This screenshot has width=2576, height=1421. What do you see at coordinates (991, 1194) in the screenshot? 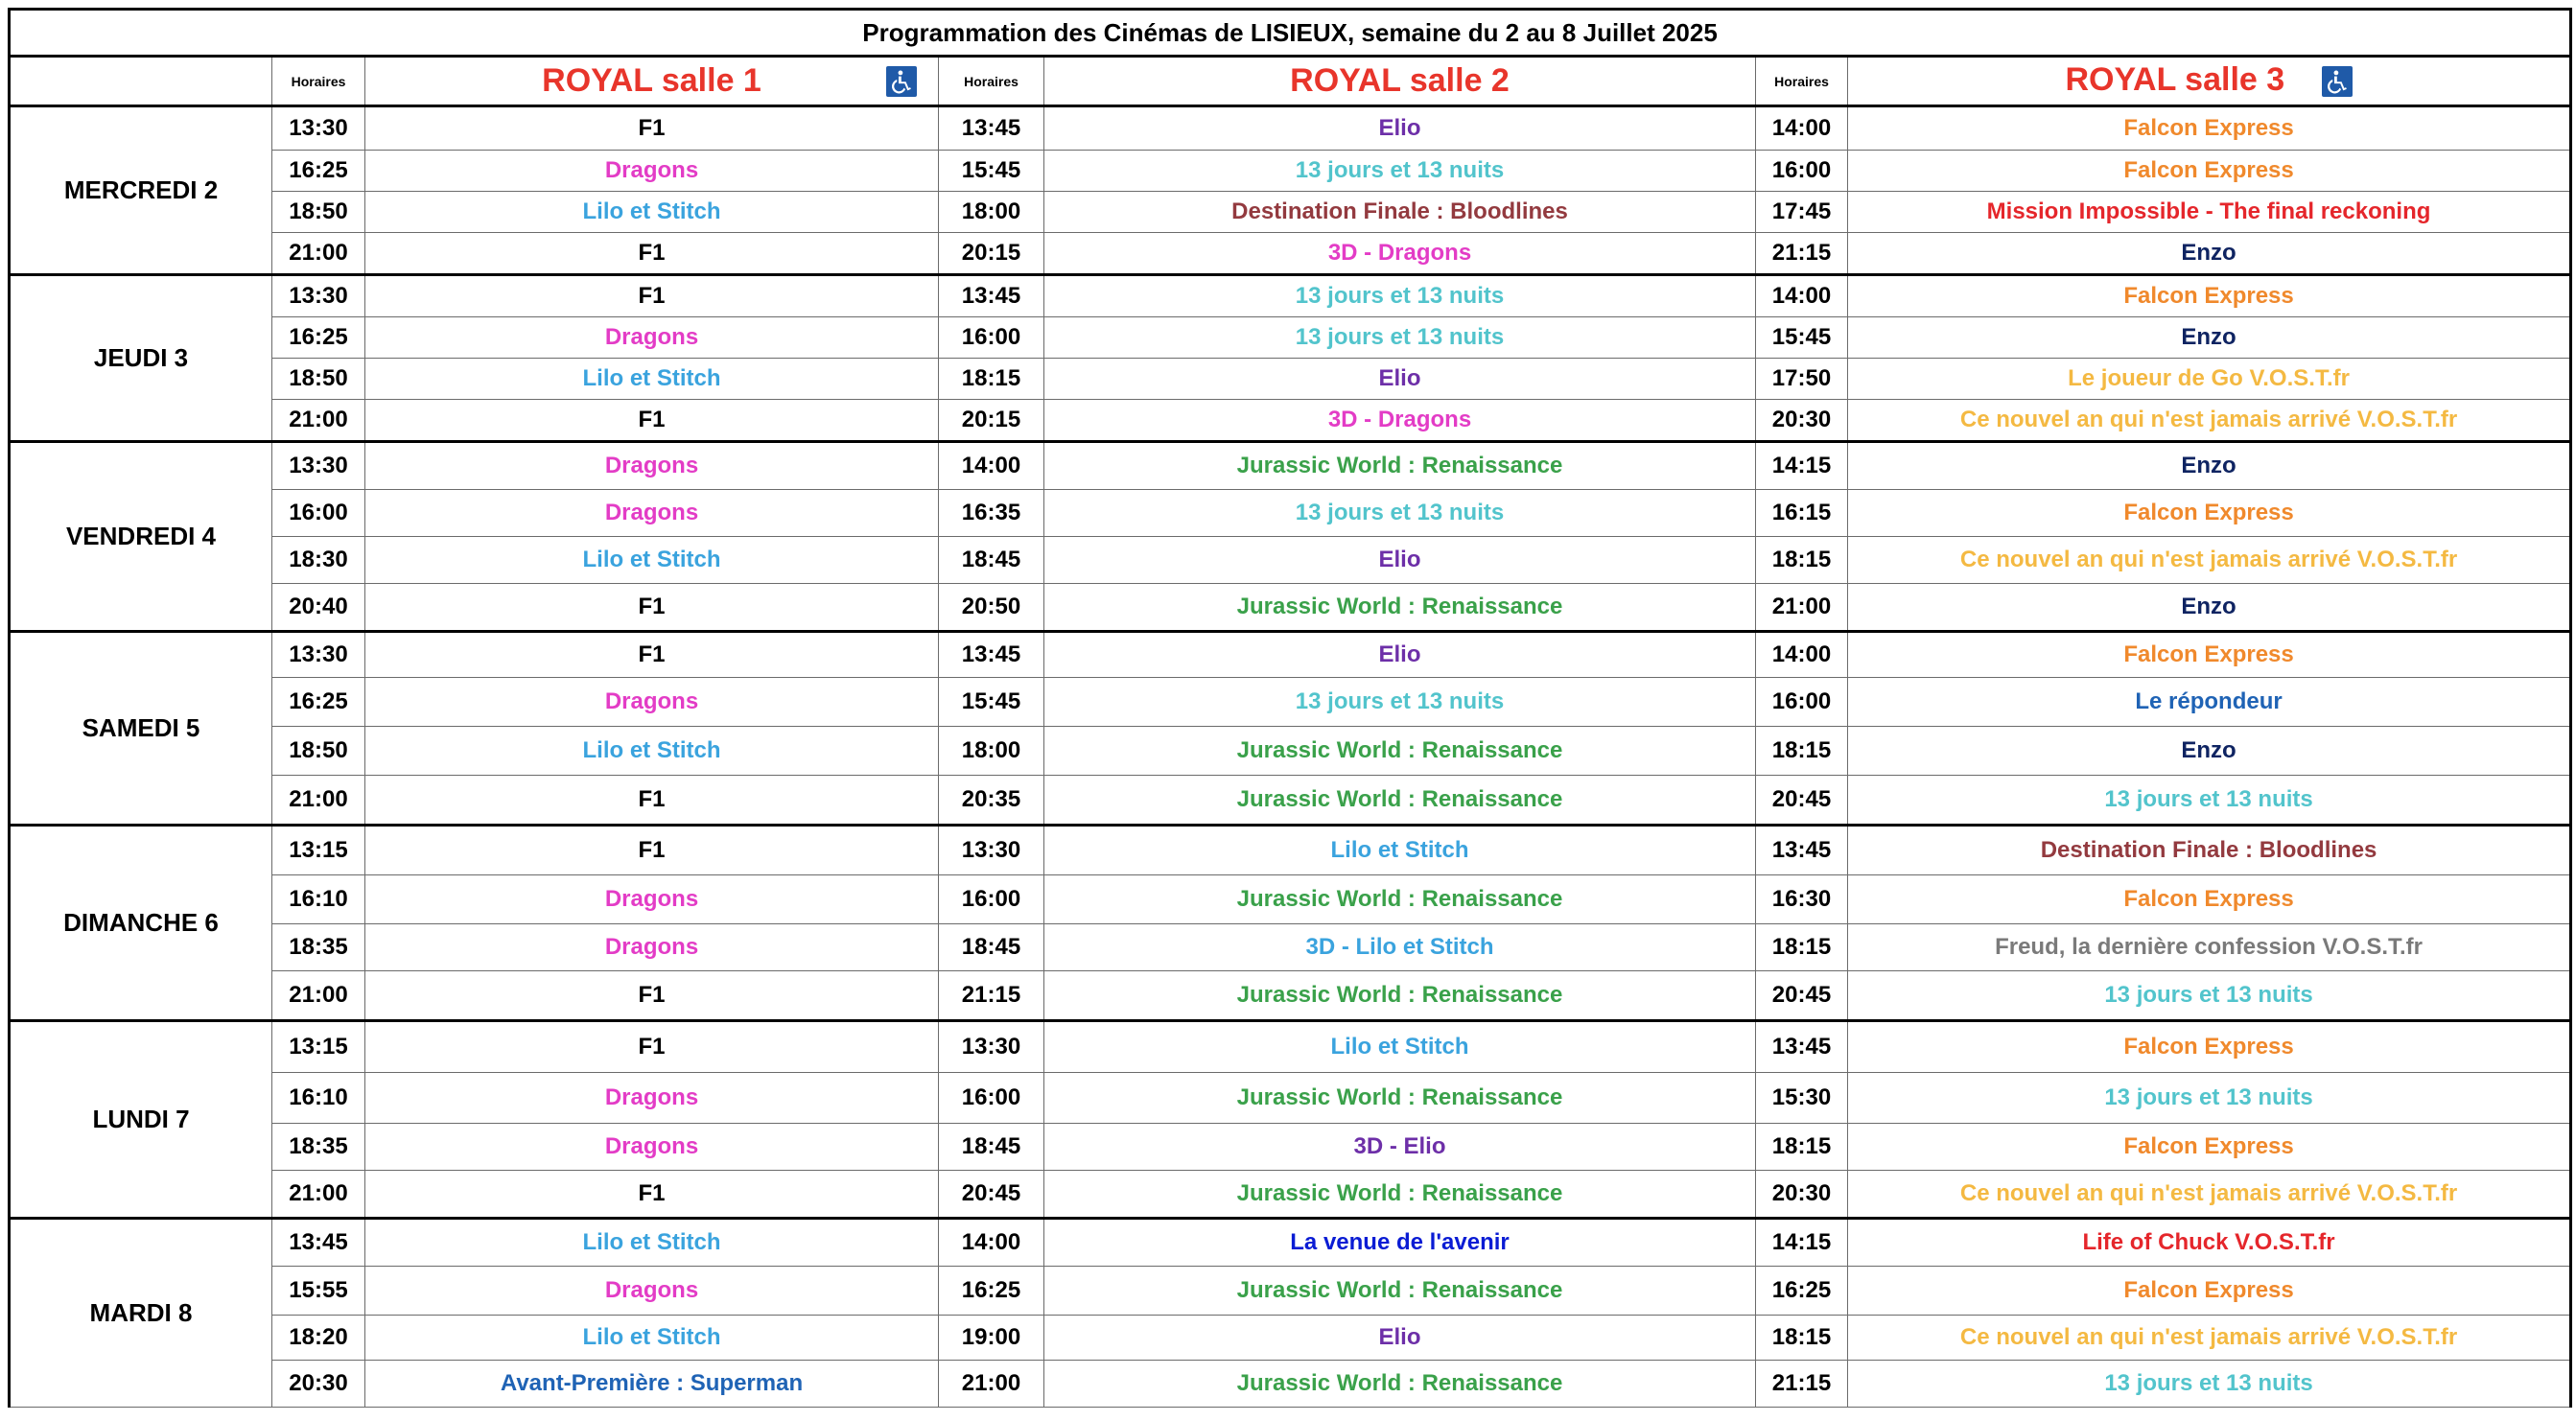
I see `showtime-salle-2: 20:45` at bounding box center [991, 1194].